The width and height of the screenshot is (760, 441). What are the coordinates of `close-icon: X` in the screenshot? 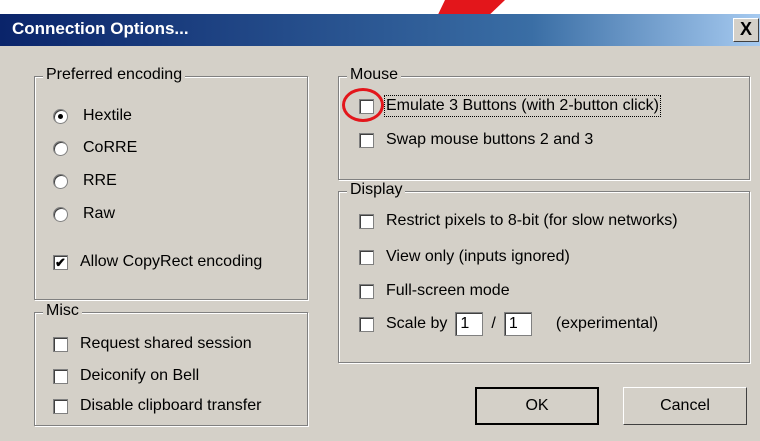 It's located at (745, 29).